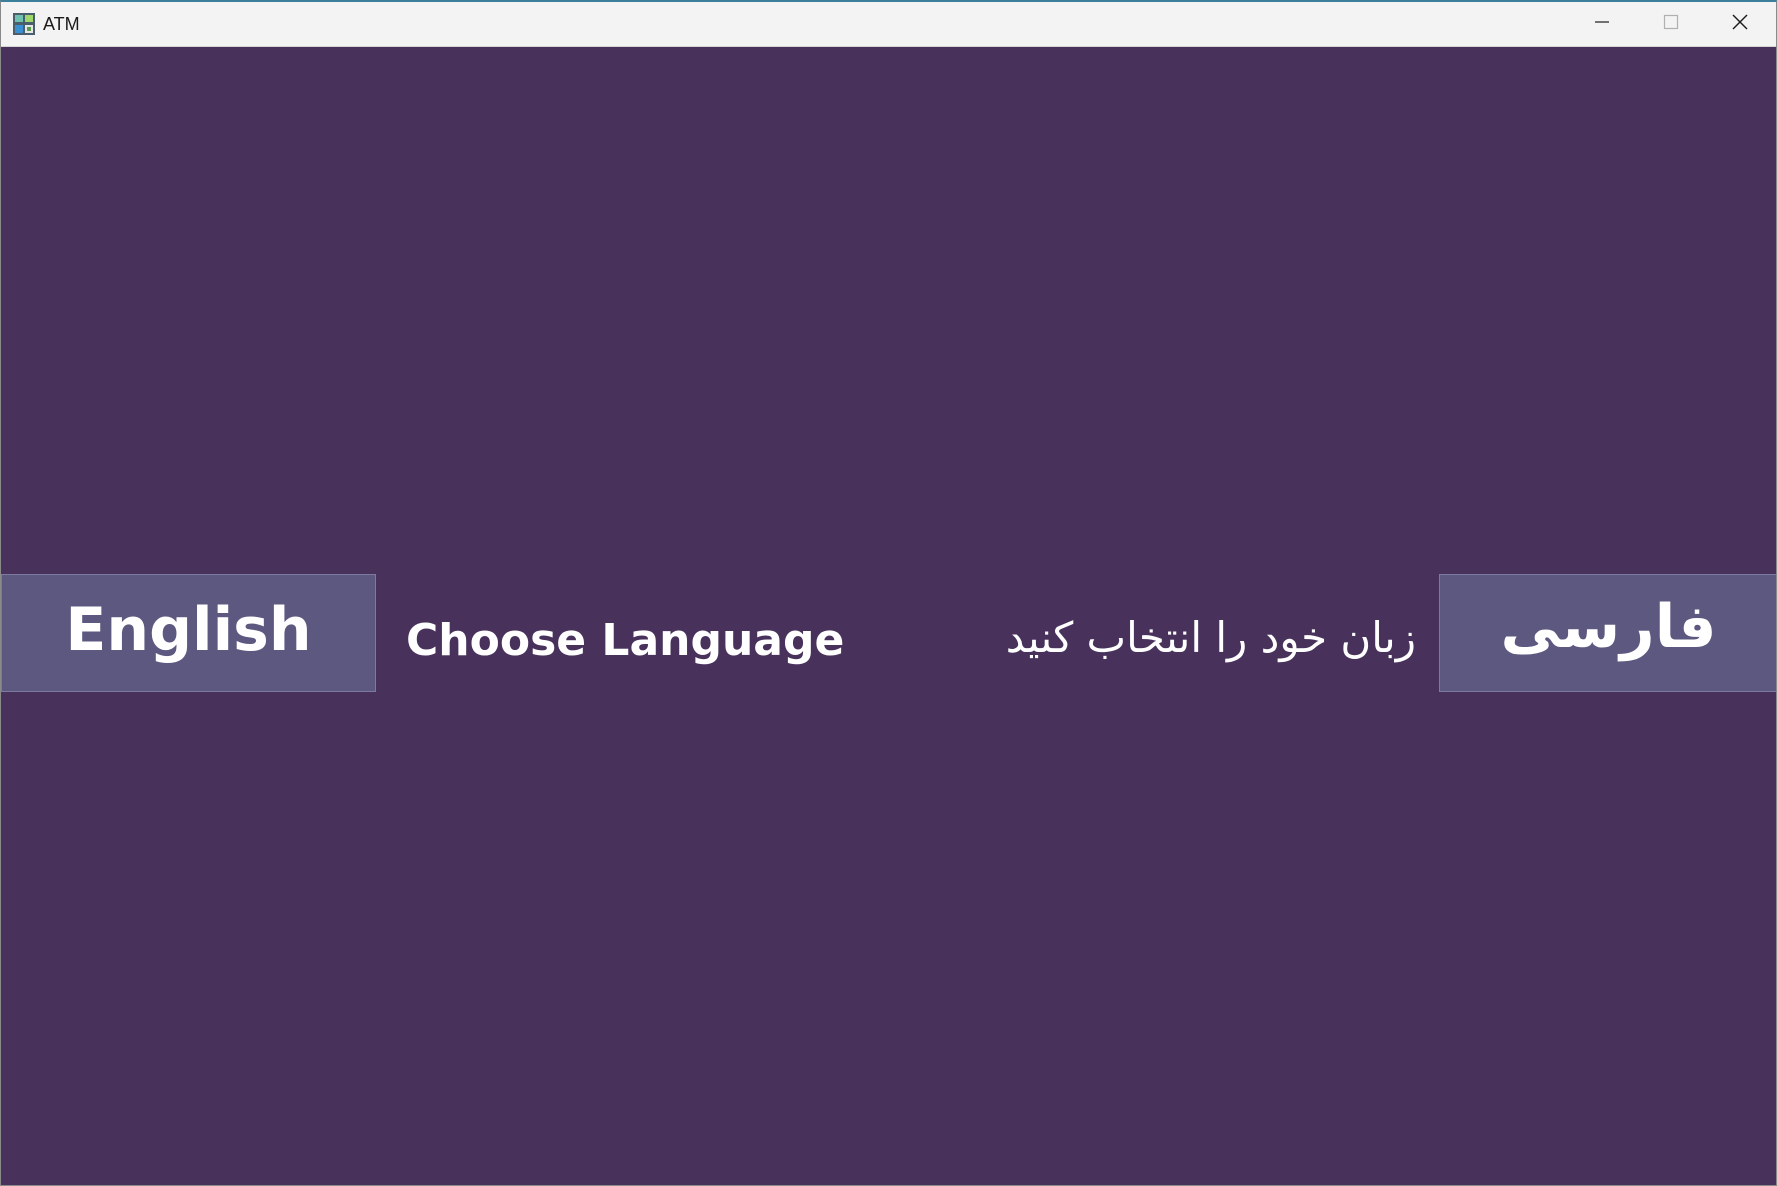 This screenshot has height=1186, width=1777. Describe the element at coordinates (1607, 633) in the screenshot. I see `farsi-button: فارسی` at that location.